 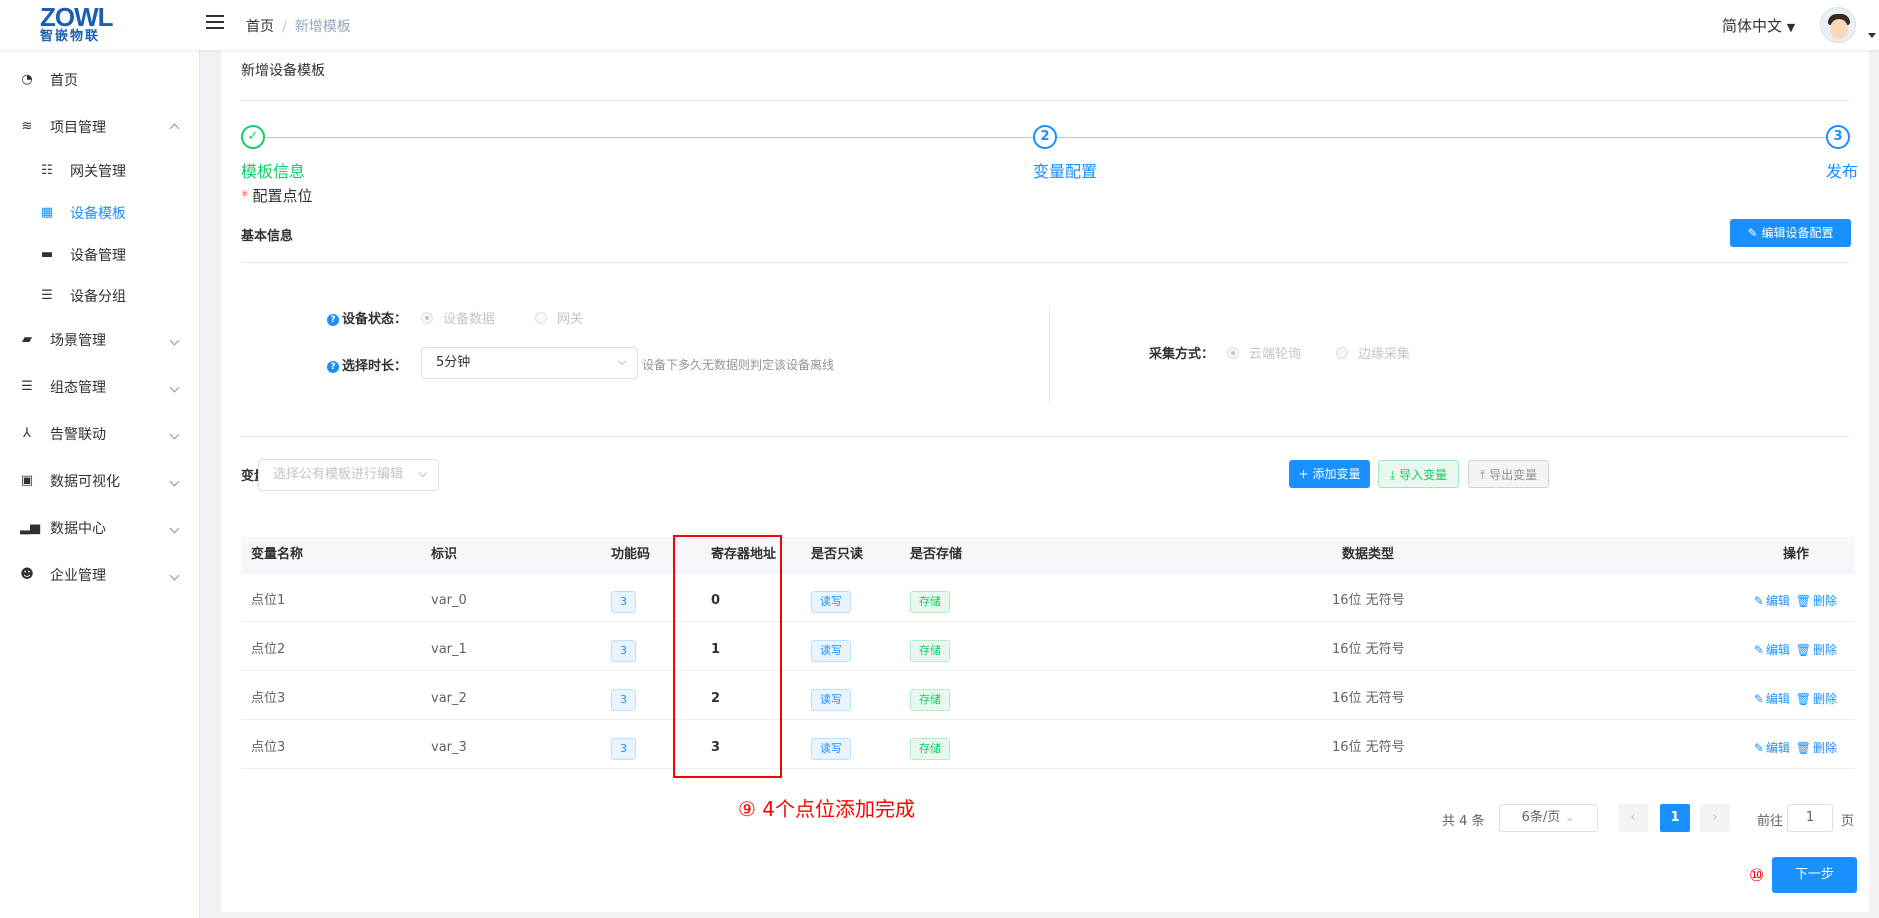 I want to click on annotation-10: ⑩, so click(x=1757, y=876).